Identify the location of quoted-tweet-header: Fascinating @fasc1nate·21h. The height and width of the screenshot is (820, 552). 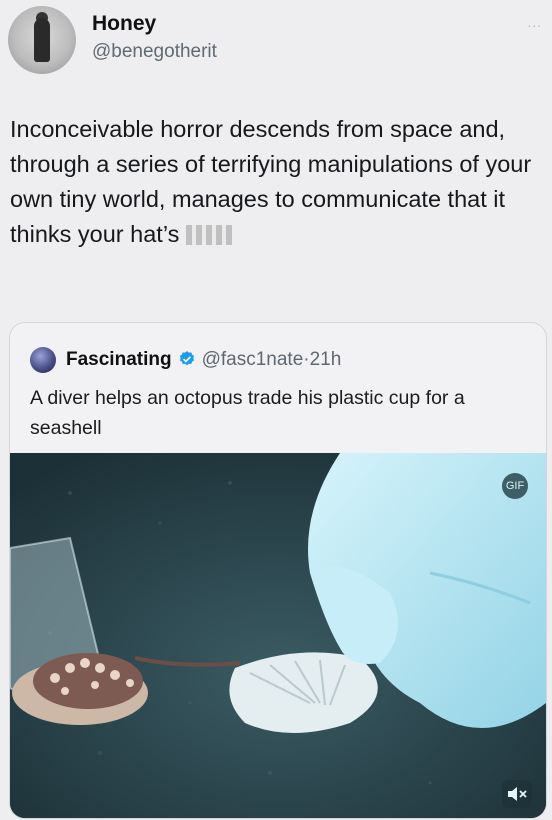
(203, 360).